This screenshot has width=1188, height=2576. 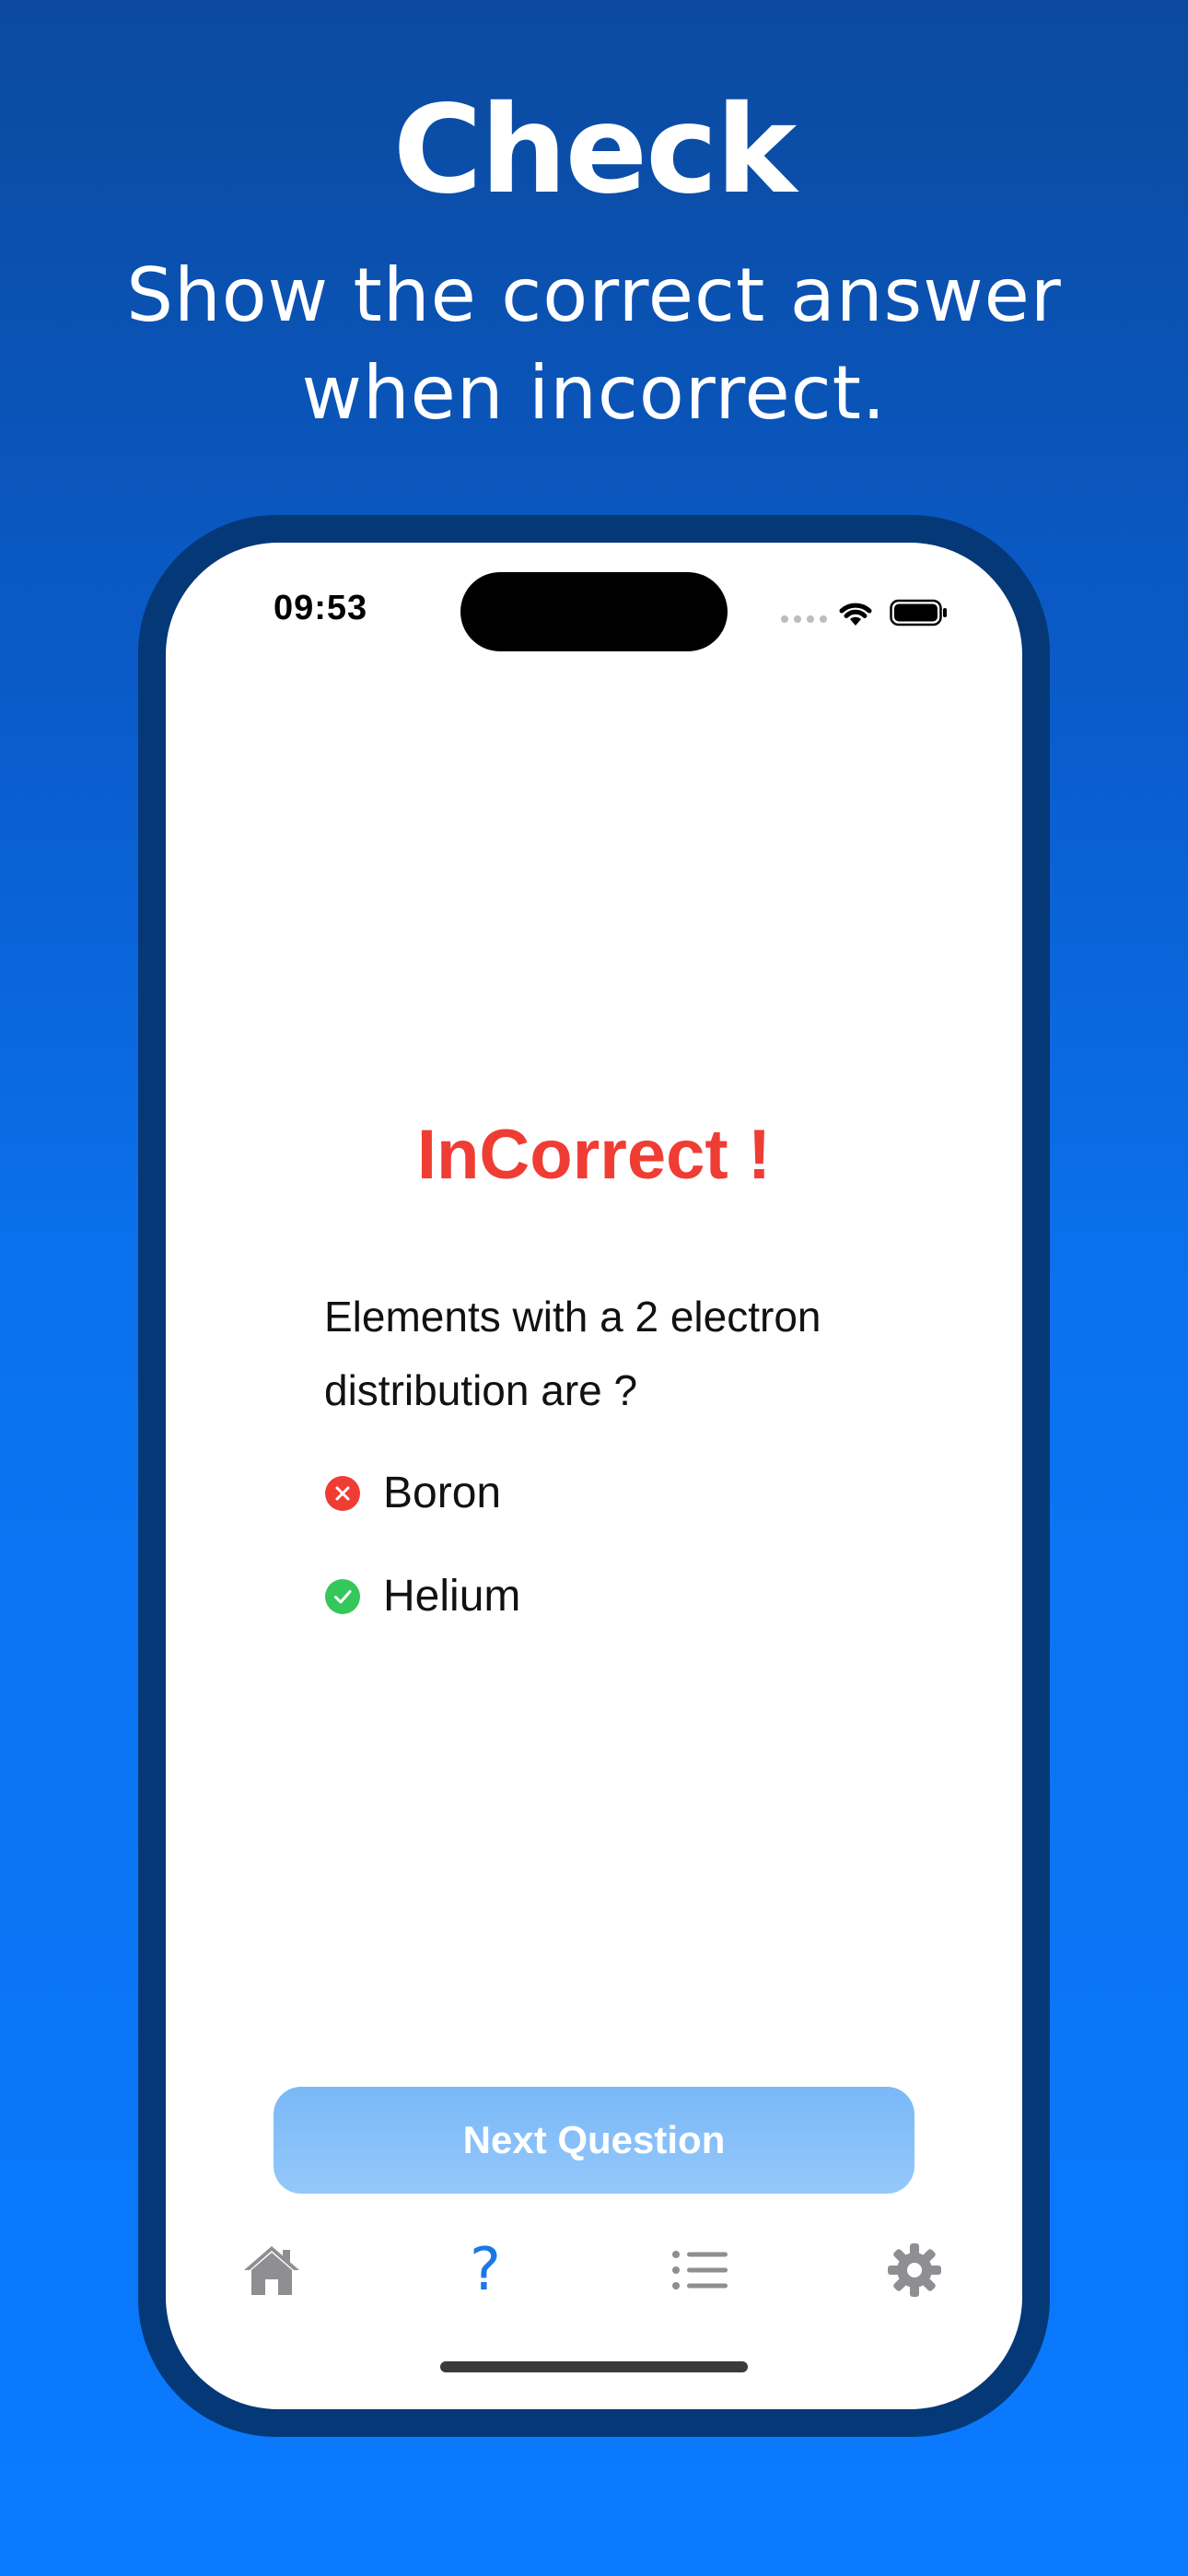 I want to click on cellular-signal-icon, so click(x=804, y=619).